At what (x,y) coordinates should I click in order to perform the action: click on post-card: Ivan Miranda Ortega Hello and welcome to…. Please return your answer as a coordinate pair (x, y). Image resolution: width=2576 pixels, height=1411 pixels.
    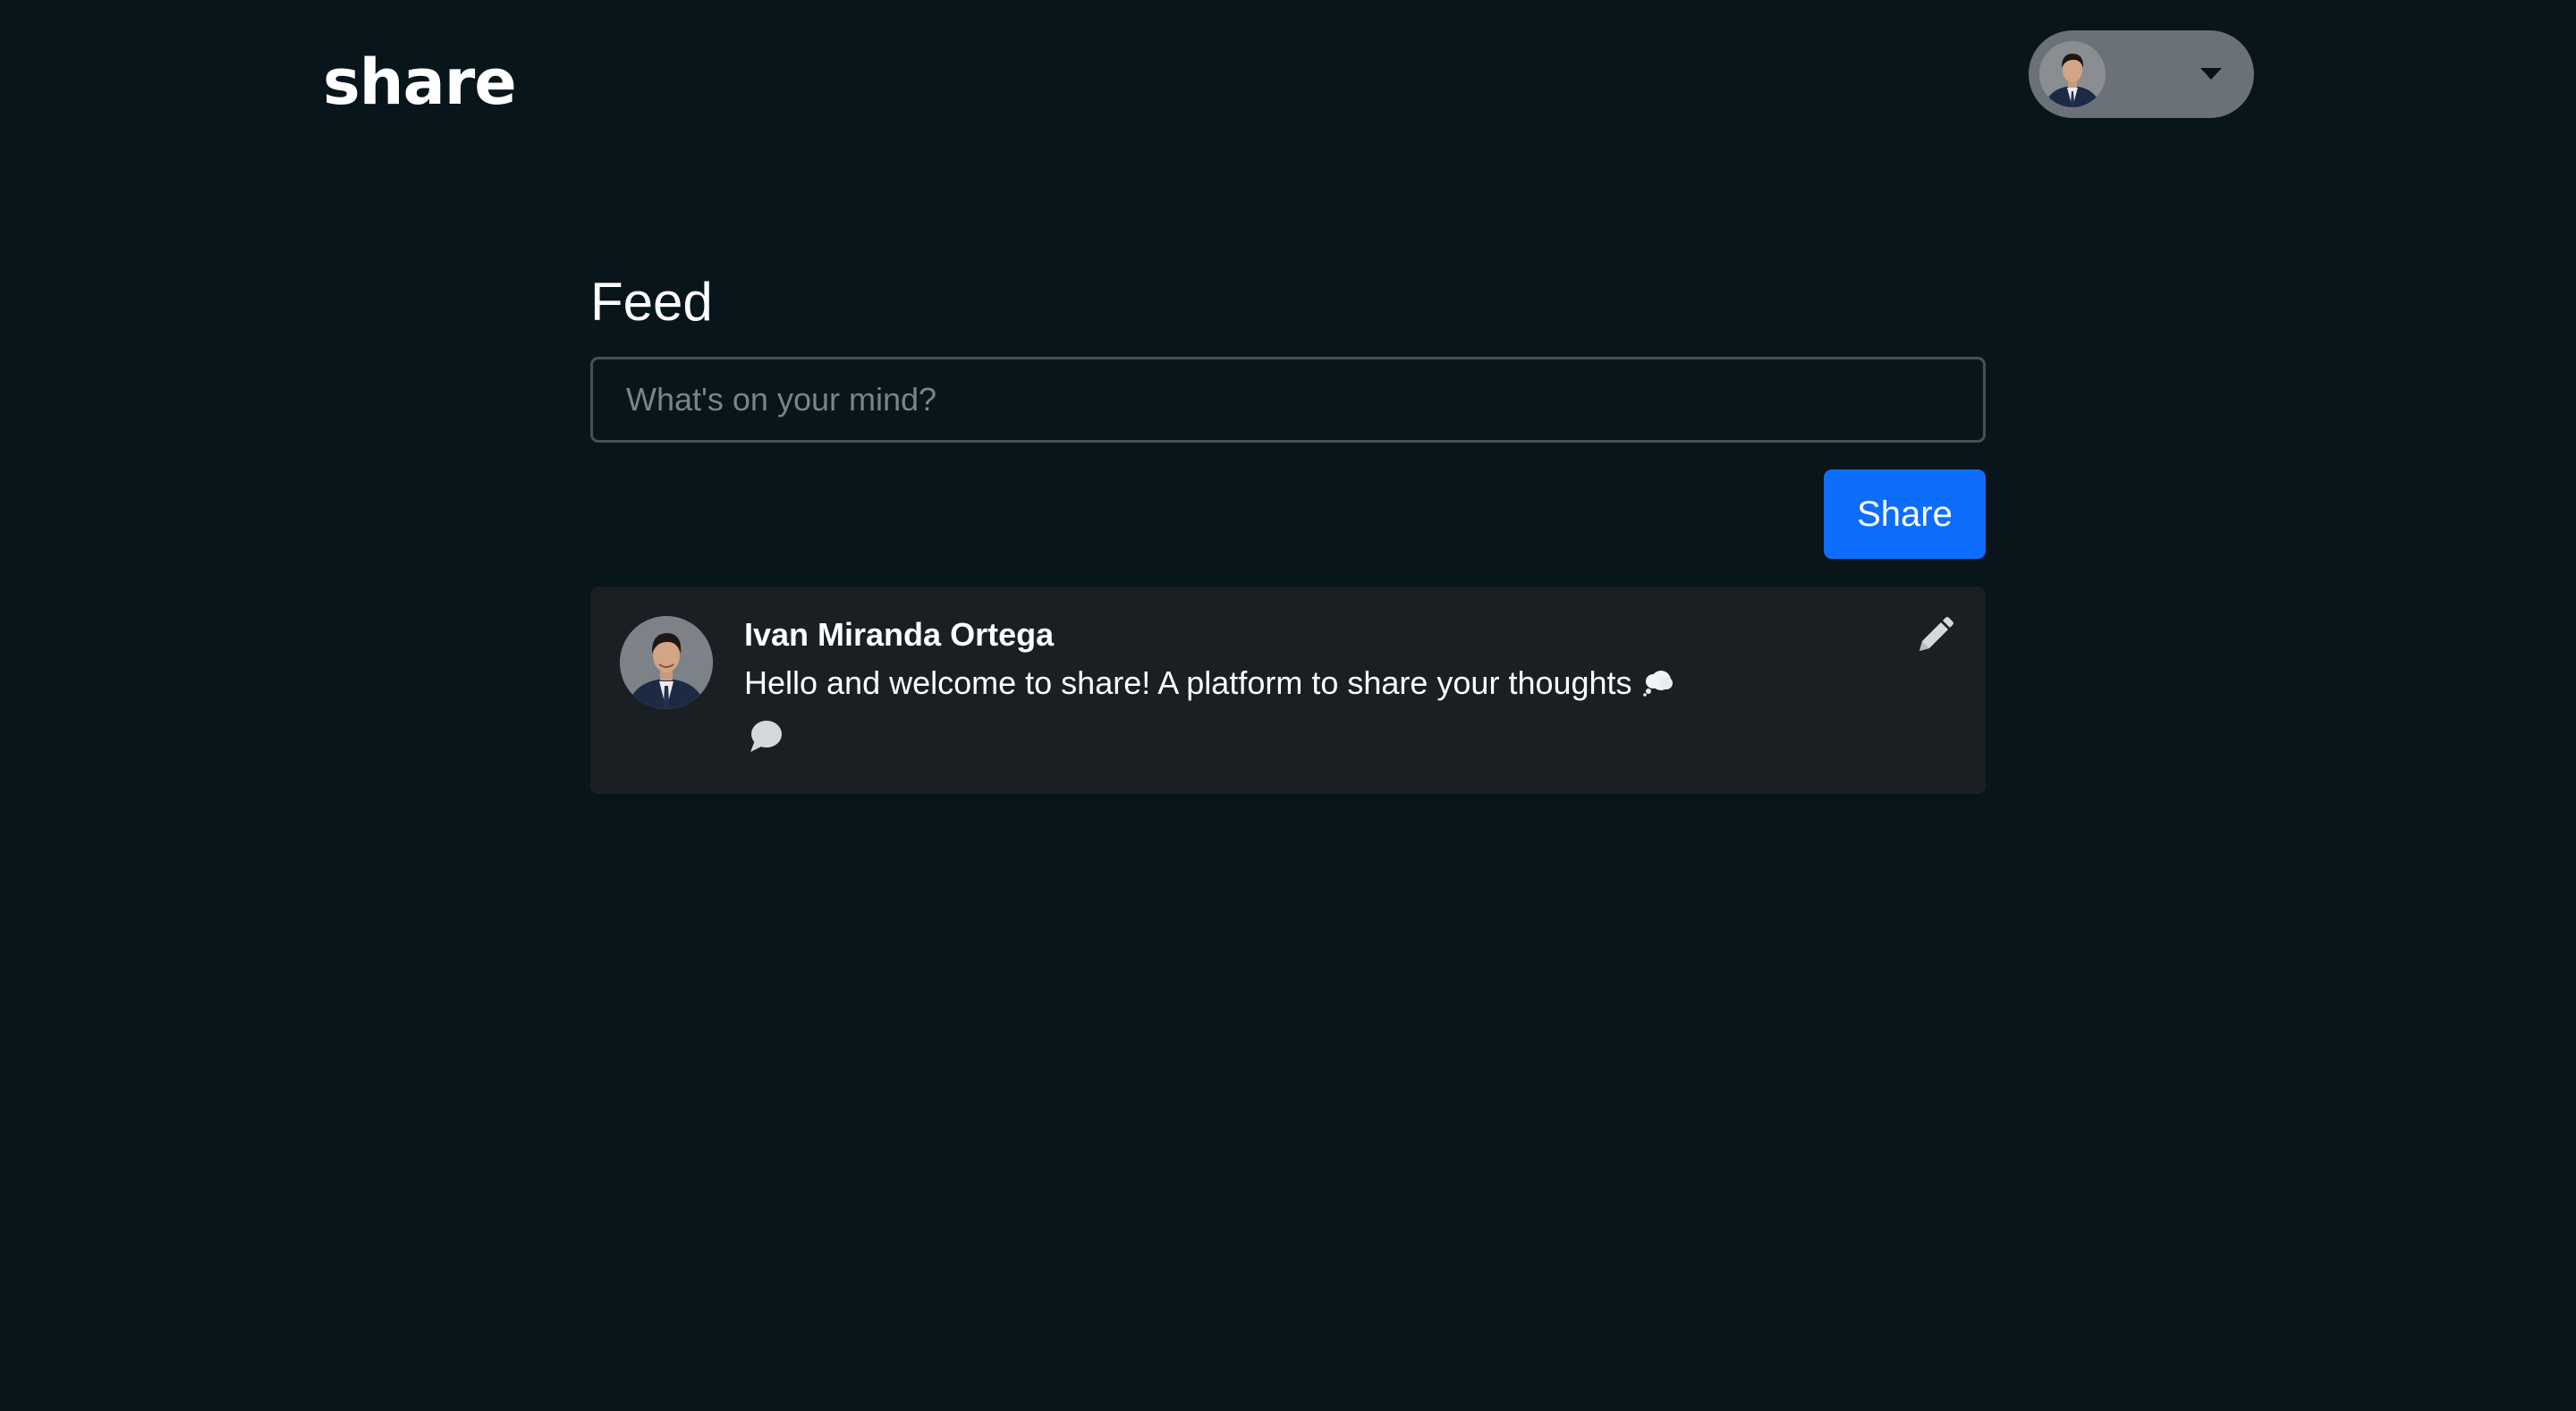
    Looking at the image, I should click on (1288, 691).